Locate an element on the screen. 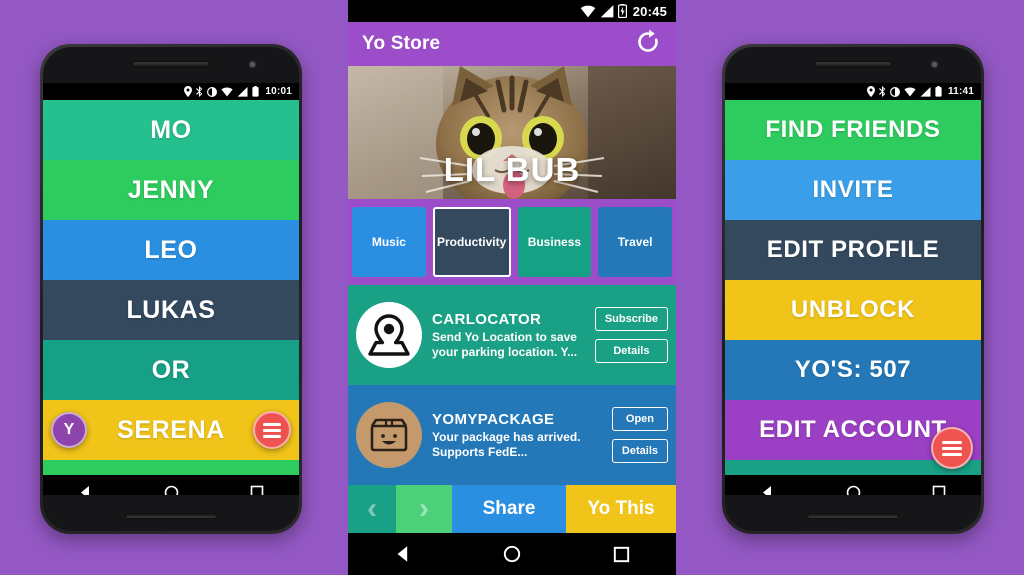 The image size is (1024, 575). share-button: Share is located at coordinates (509, 509).